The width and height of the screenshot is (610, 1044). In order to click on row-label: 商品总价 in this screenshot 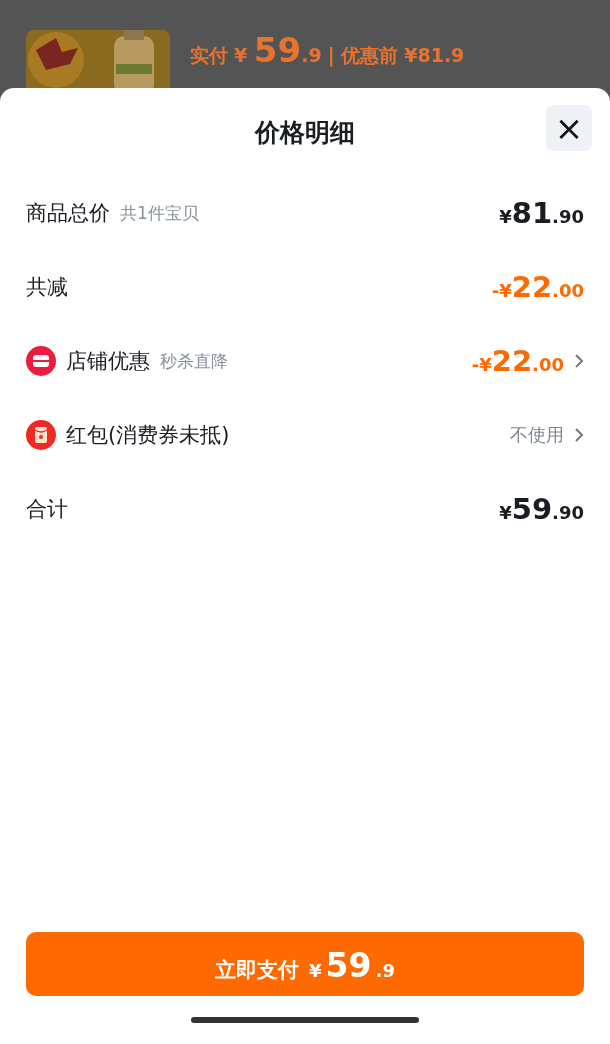, I will do `click(68, 213)`.